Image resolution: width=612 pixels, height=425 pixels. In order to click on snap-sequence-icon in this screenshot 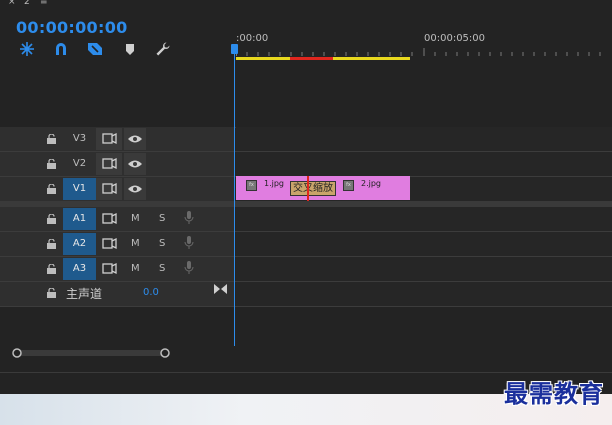, I will do `click(27, 49)`.